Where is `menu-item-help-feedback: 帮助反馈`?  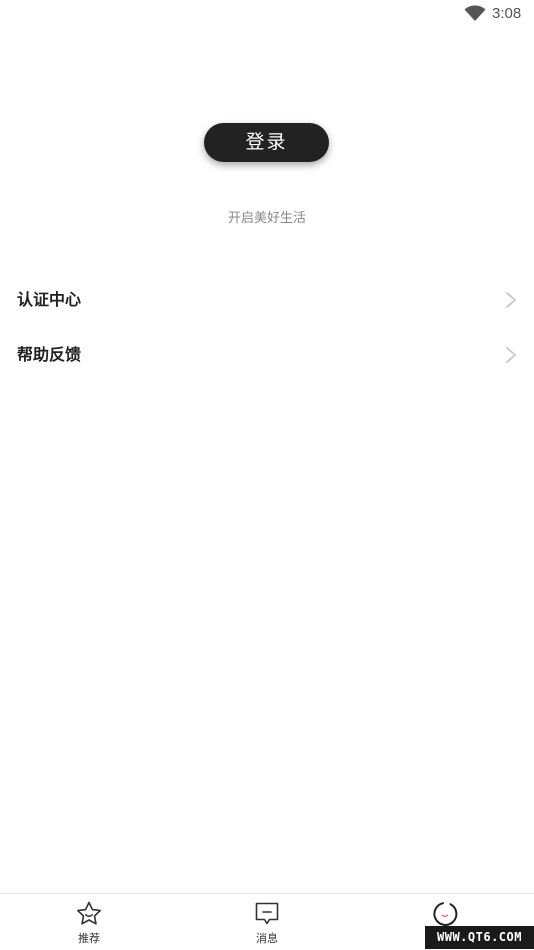
menu-item-help-feedback: 帮助反馈 is located at coordinates (267, 355).